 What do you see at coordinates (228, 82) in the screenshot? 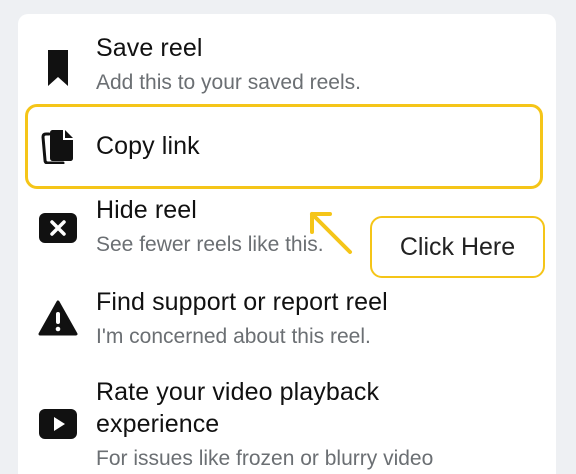
I see `menu-item-subtitle: Add this to your saved reels.` at bounding box center [228, 82].